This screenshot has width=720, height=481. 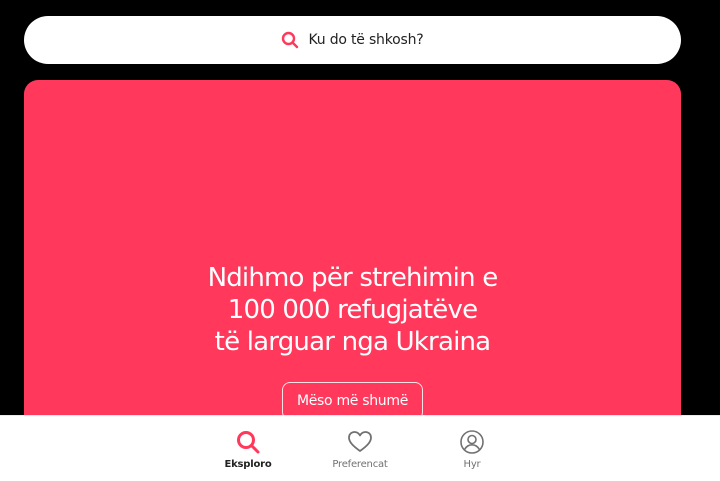 What do you see at coordinates (248, 464) in the screenshot?
I see `nav-label: Eksploro` at bounding box center [248, 464].